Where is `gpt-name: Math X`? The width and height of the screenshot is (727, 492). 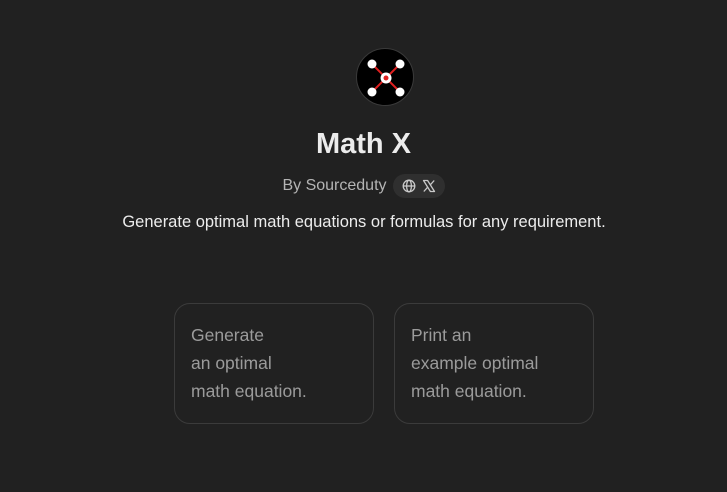 gpt-name: Math X is located at coordinates (363, 144).